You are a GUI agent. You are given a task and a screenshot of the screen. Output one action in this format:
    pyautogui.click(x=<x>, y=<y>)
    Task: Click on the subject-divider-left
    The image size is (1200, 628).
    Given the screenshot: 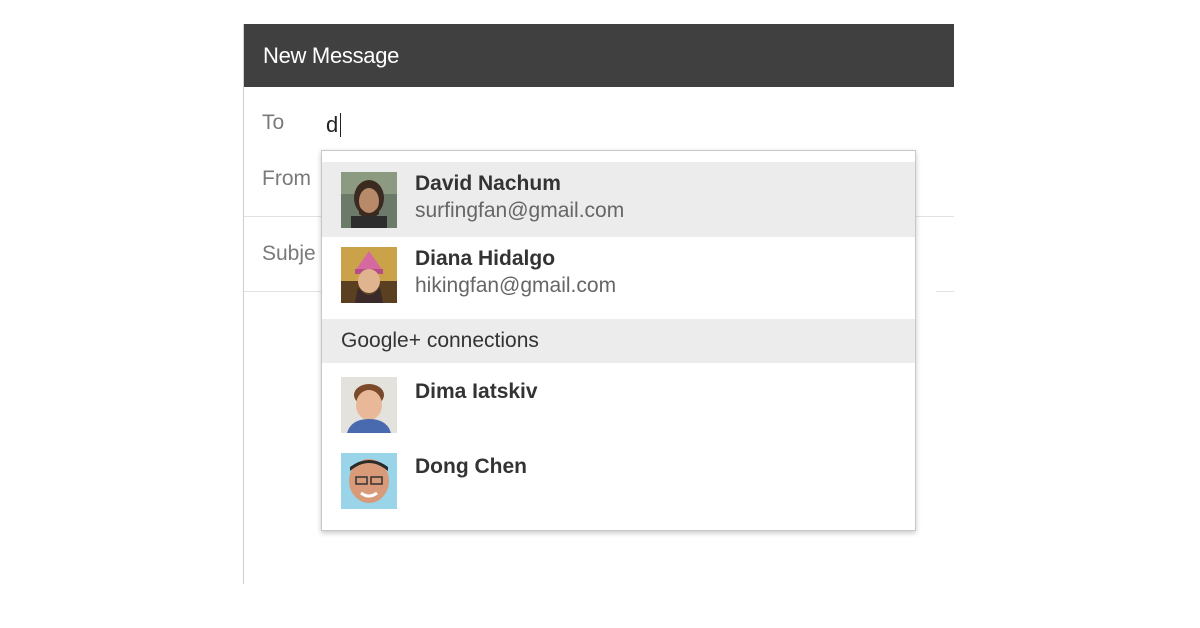 What is the action you would take?
    pyautogui.click(x=283, y=291)
    